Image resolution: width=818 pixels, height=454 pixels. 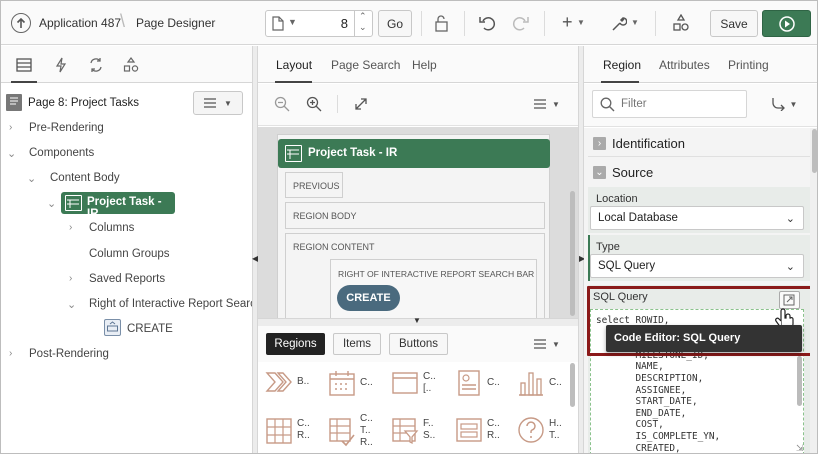 What do you see at coordinates (520, 23) in the screenshot?
I see `redo-icon` at bounding box center [520, 23].